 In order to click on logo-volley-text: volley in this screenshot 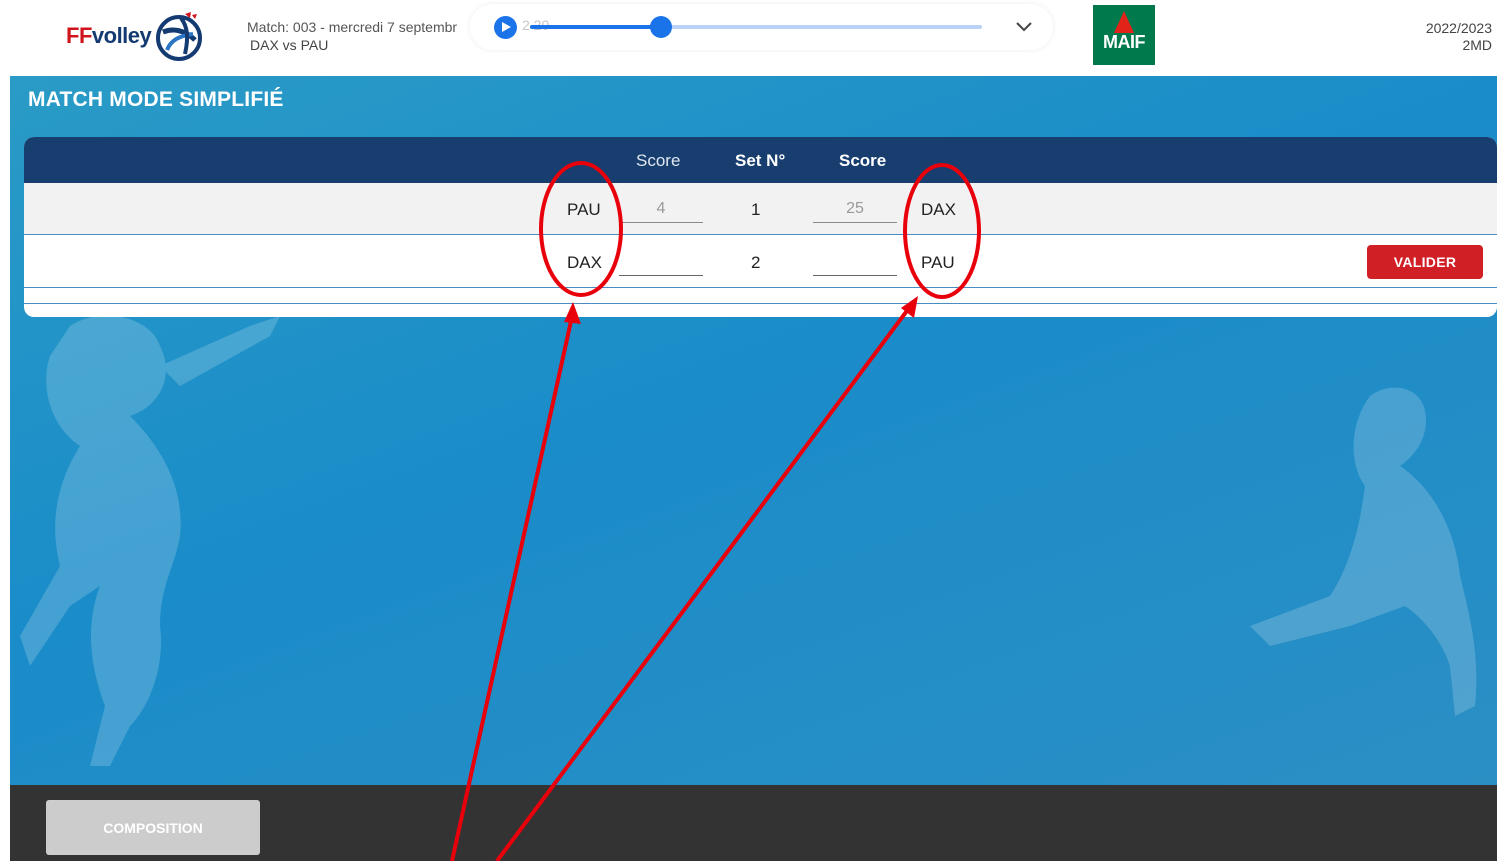, I will do `click(121, 35)`.